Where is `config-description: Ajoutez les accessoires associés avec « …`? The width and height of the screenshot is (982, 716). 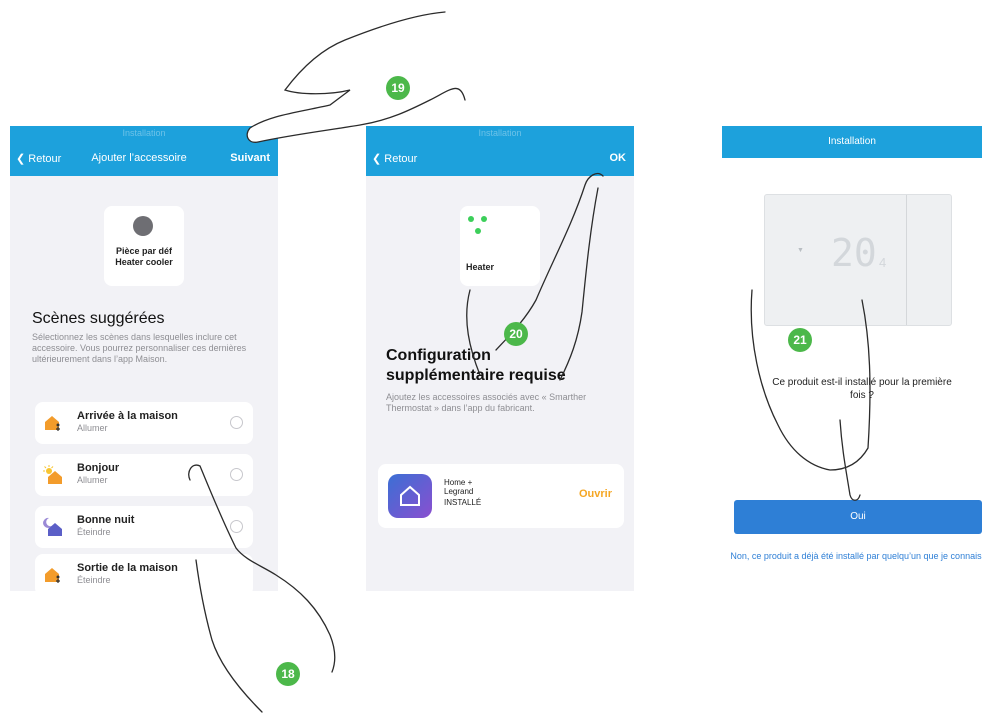
config-description: Ajoutez les accessoires associés avec « … is located at coordinates (486, 402).